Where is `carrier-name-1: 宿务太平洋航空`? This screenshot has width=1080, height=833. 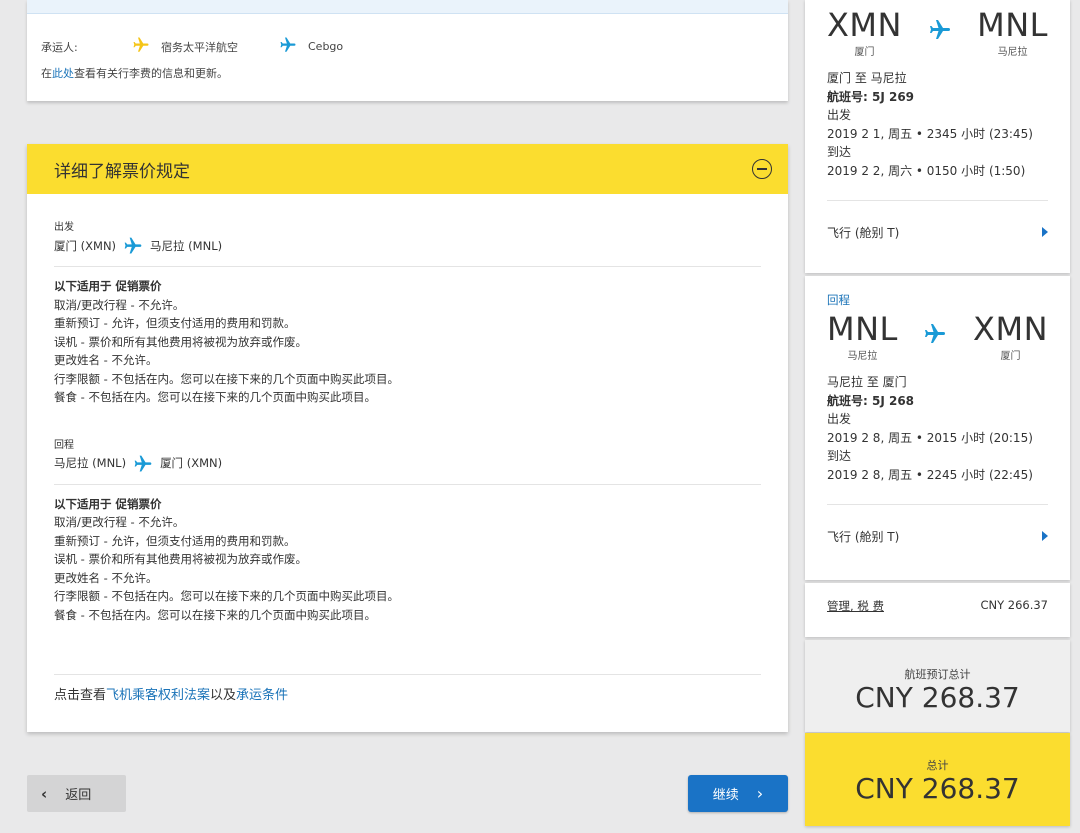 carrier-name-1: 宿务太平洋航空 is located at coordinates (199, 47).